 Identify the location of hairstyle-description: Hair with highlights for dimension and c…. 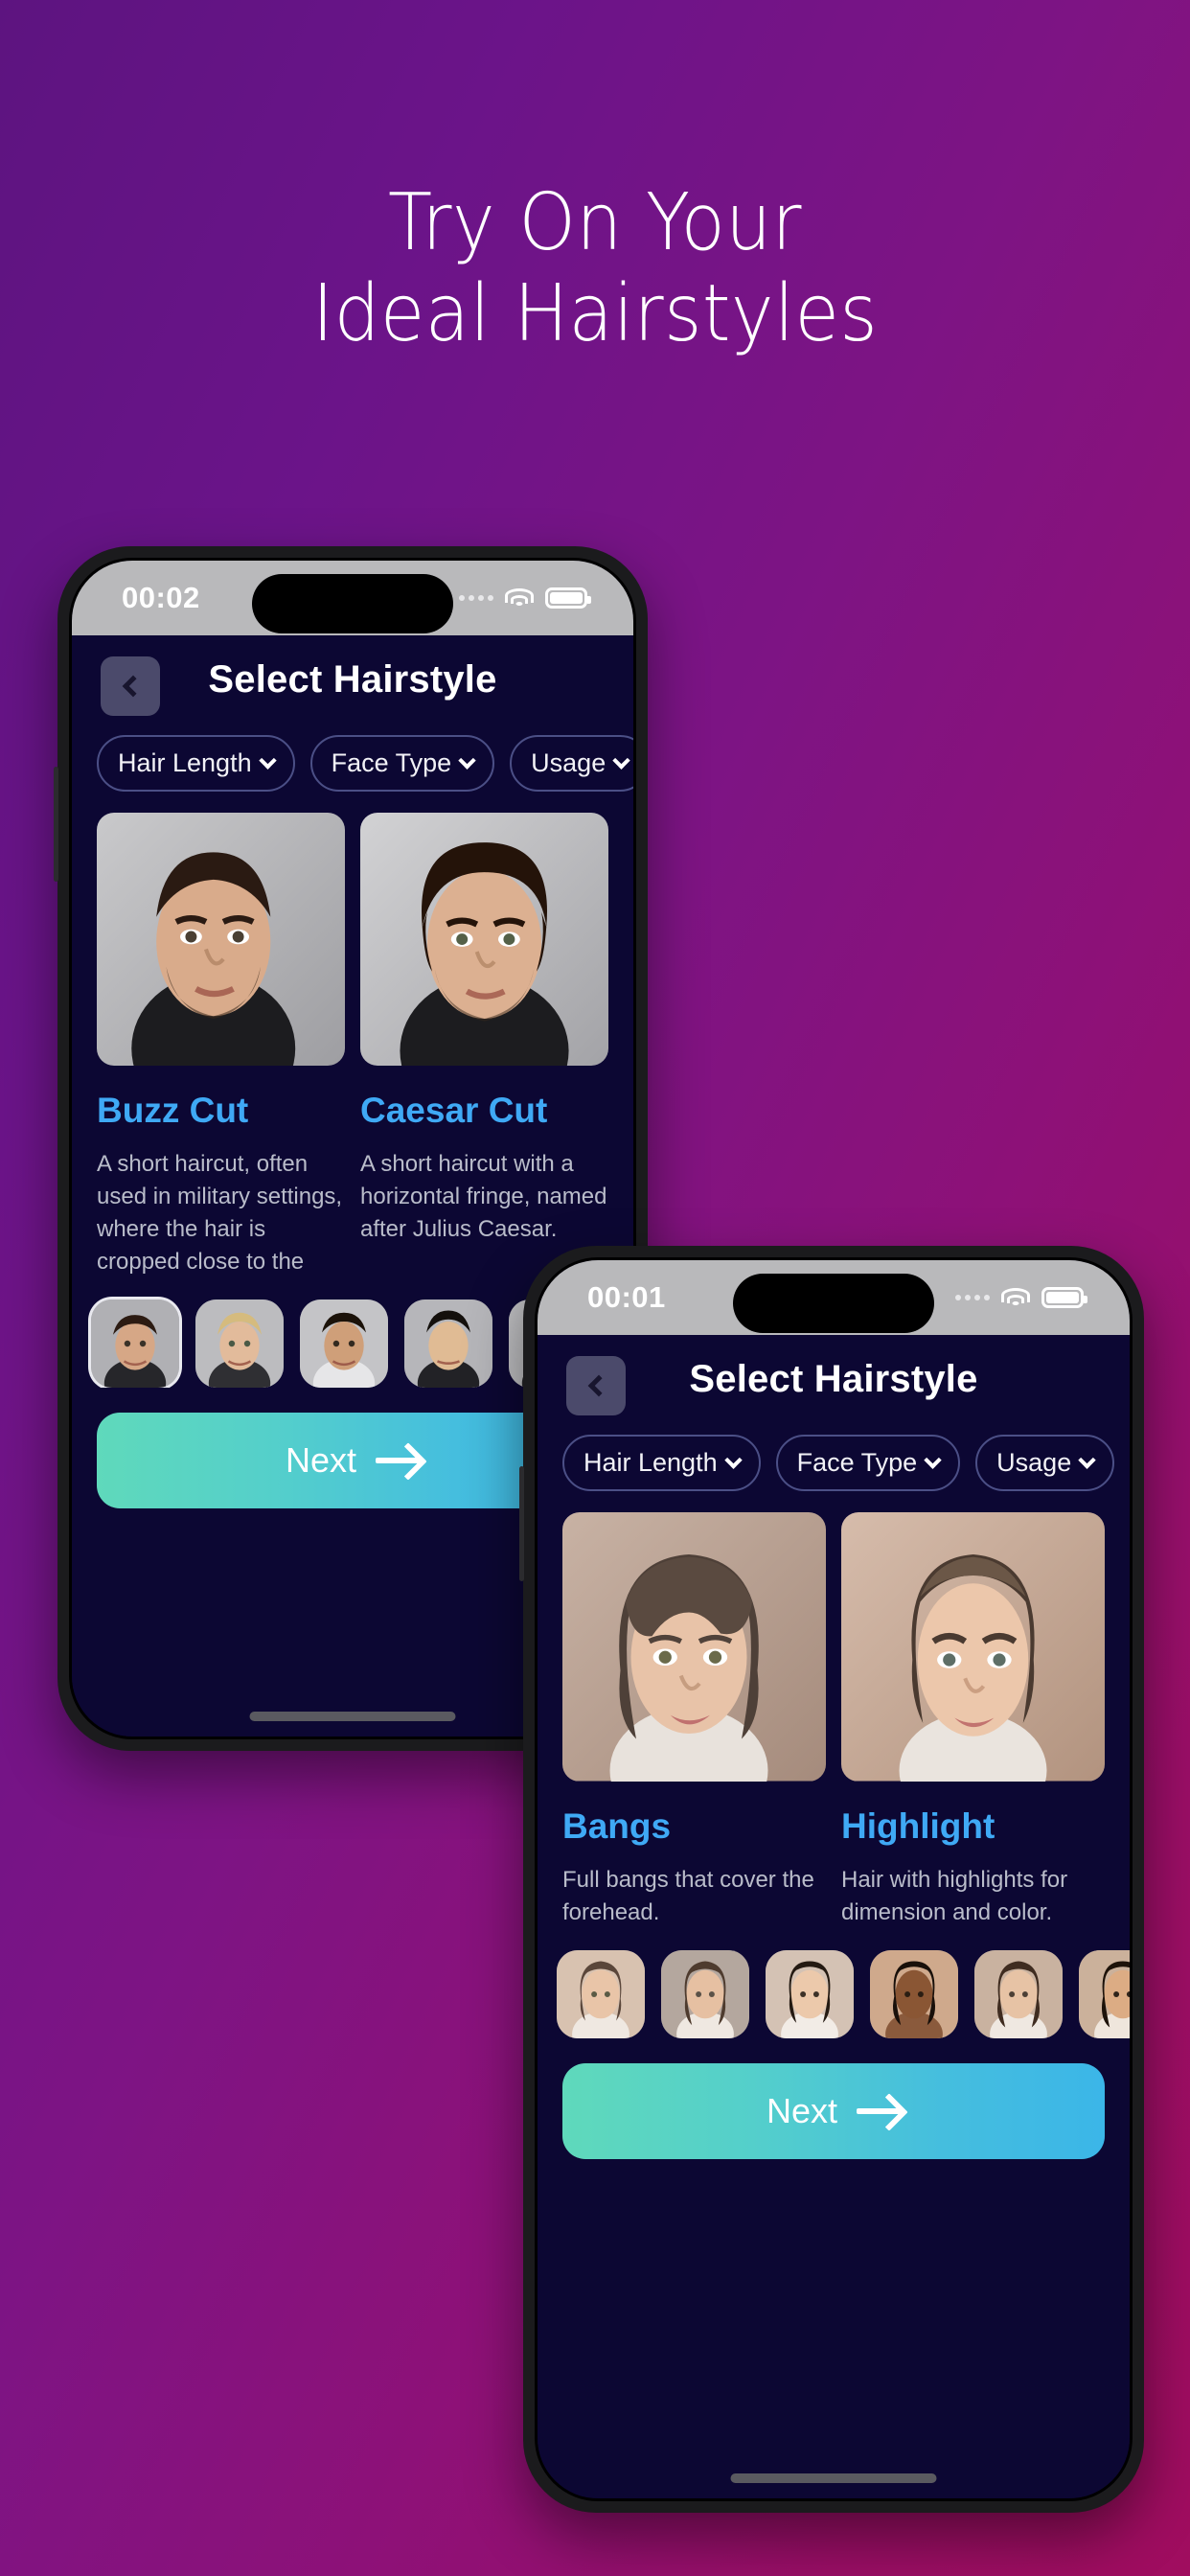
(955, 1895).